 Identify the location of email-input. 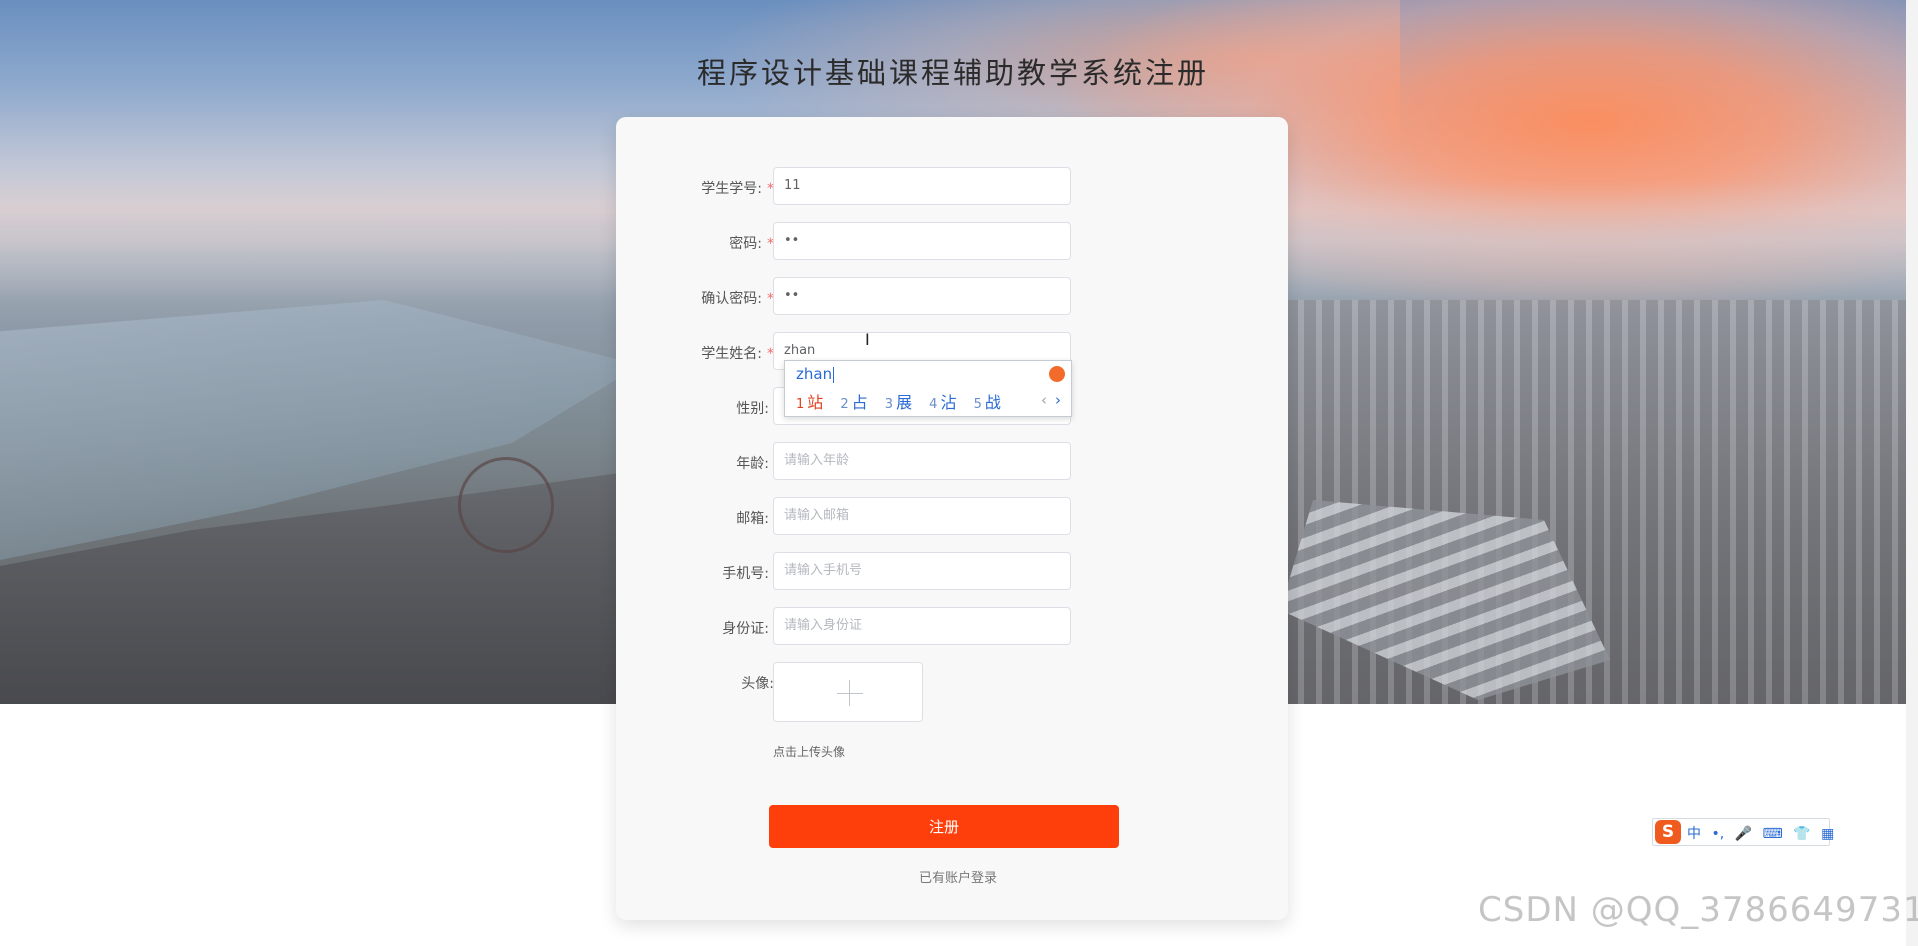
(922, 516).